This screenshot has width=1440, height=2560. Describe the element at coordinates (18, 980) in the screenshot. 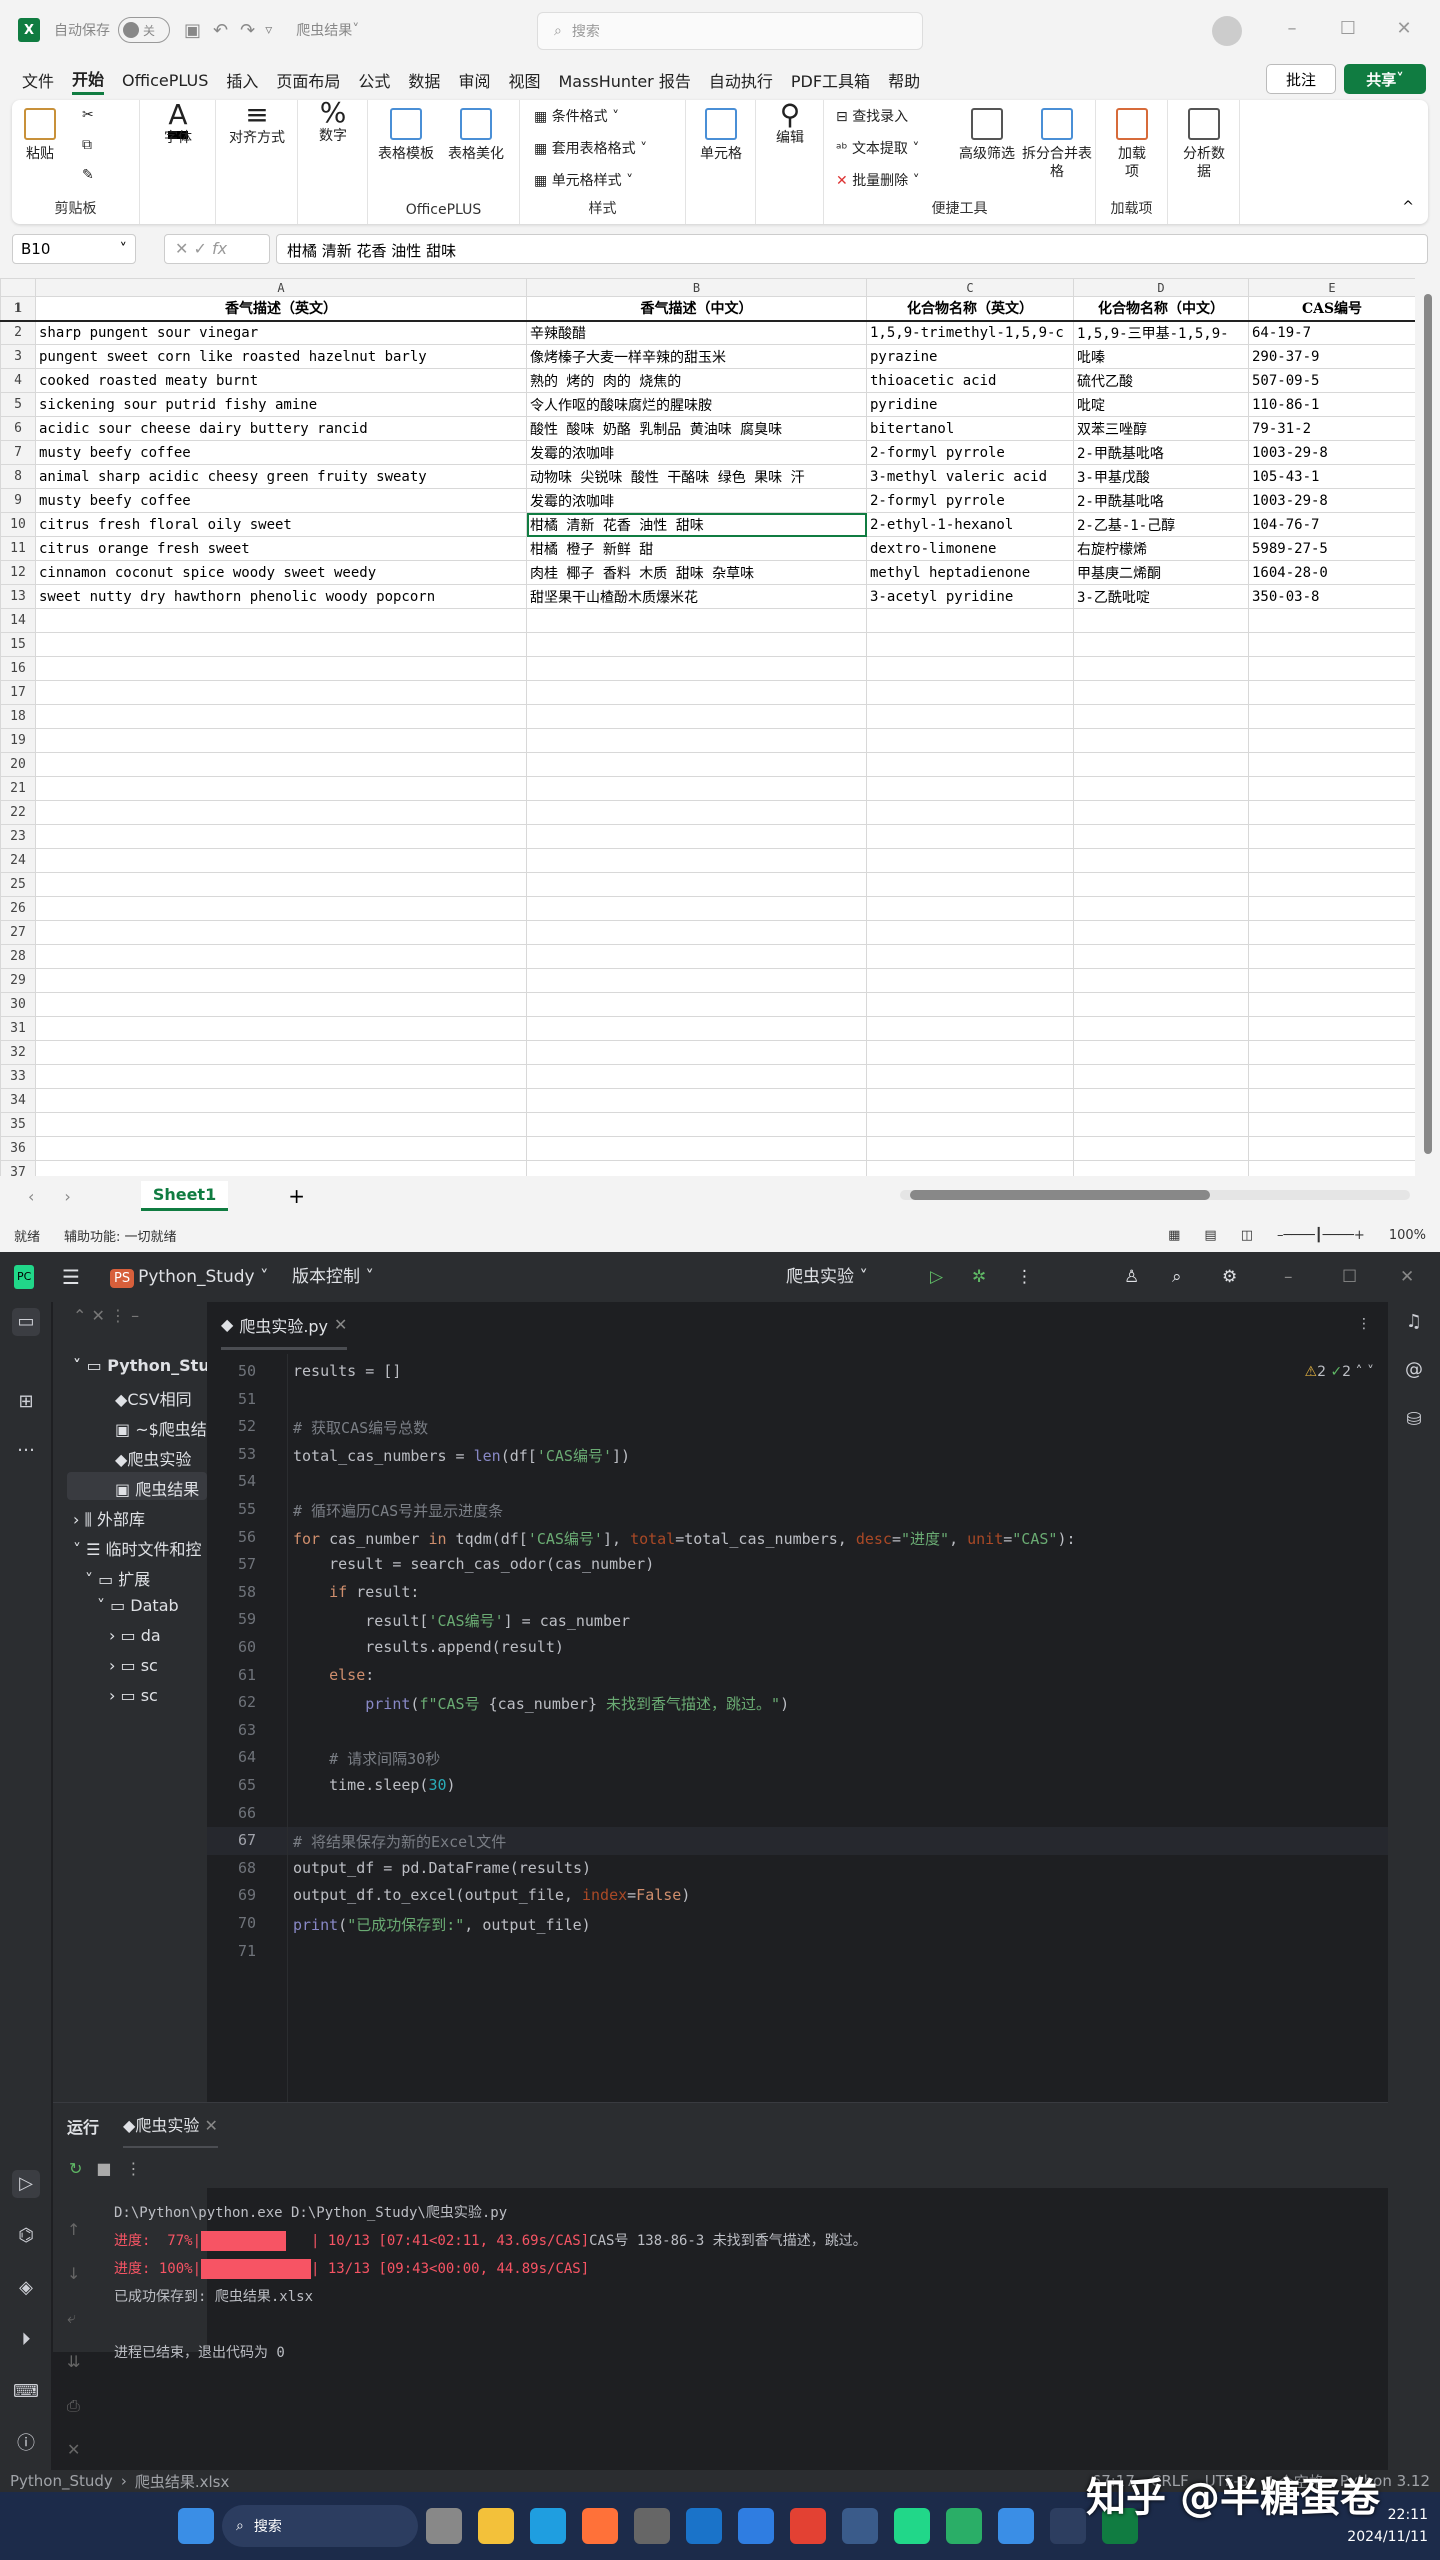

I see `row-number: 29` at that location.